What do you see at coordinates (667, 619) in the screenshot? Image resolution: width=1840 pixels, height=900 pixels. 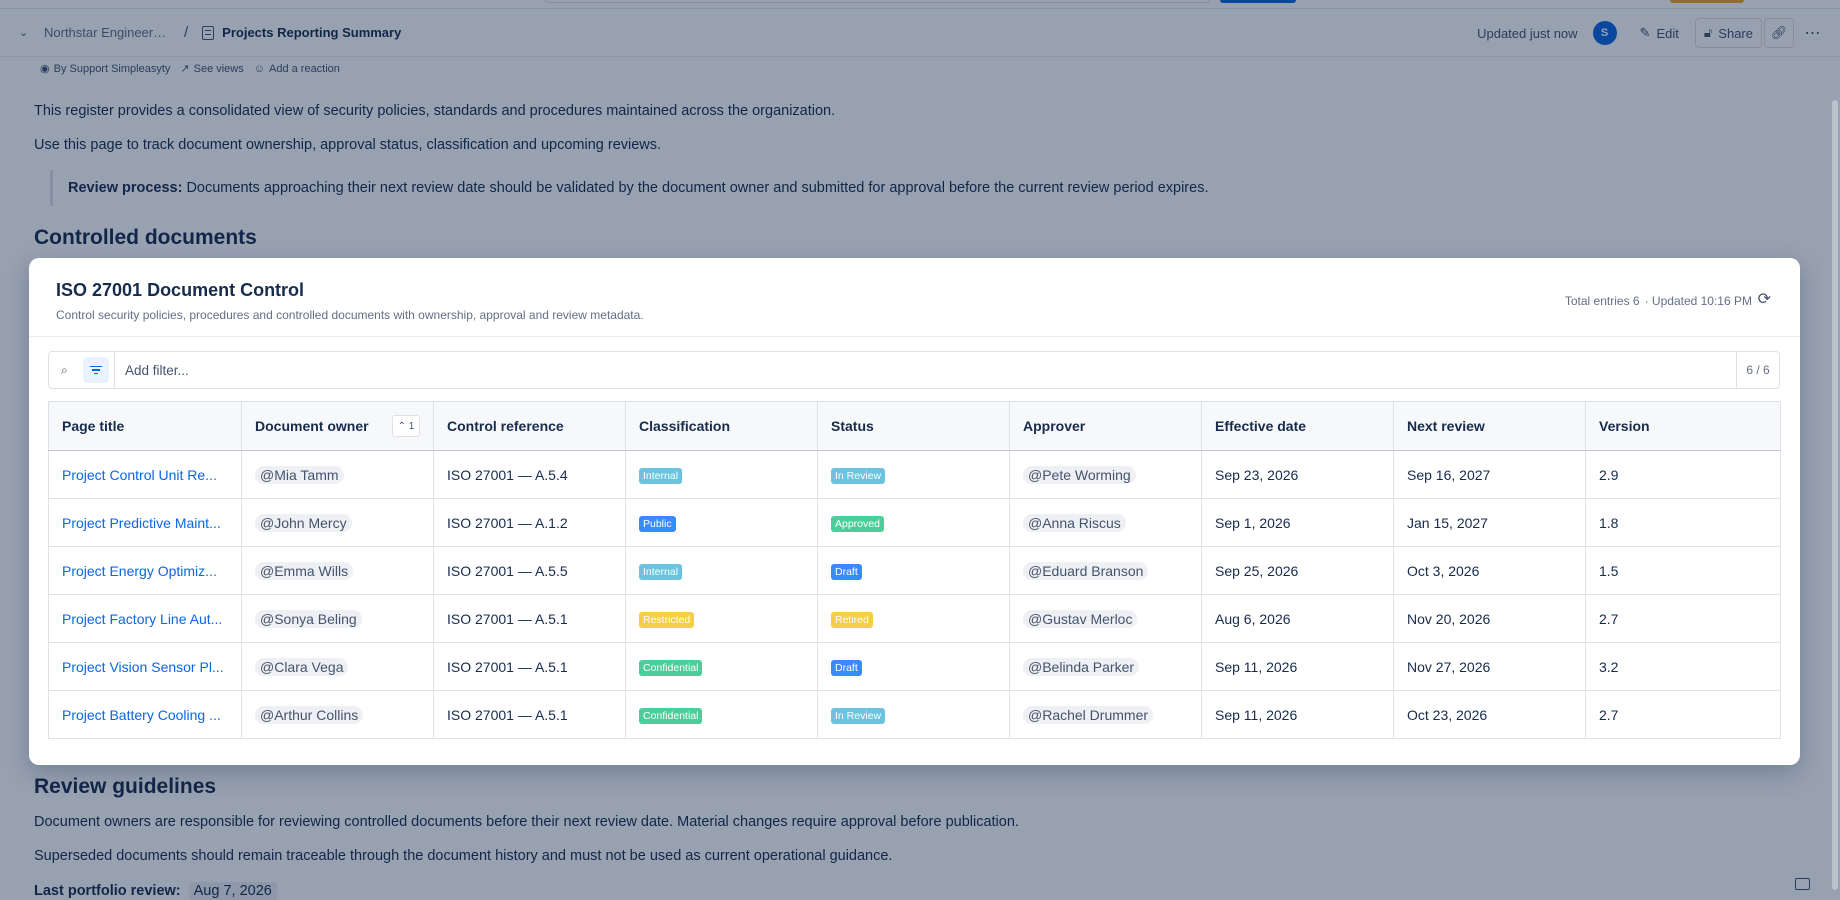 I see `classification-badge: Restricted` at bounding box center [667, 619].